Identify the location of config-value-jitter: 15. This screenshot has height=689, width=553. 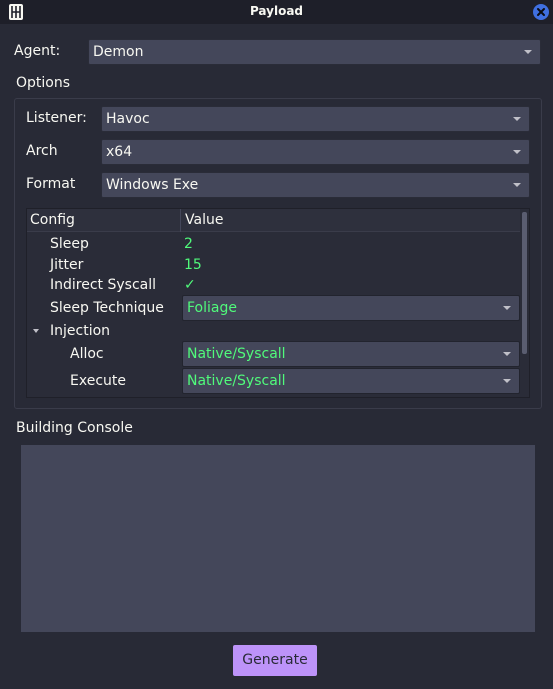
(193, 265).